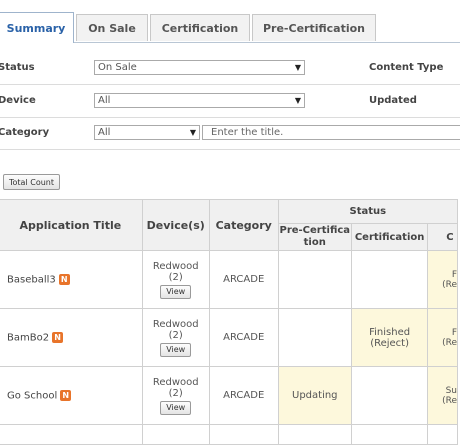 Image resolution: width=460 pixels, height=445 pixels. I want to click on title-cell: Go School N, so click(71, 395).